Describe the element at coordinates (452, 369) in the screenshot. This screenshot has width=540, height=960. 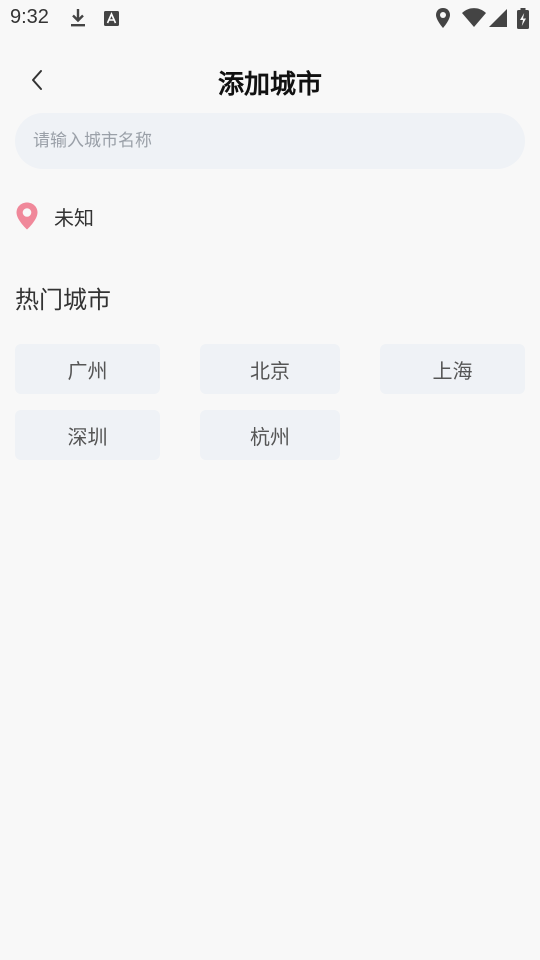
I see `city-button-shanghai: 上海` at that location.